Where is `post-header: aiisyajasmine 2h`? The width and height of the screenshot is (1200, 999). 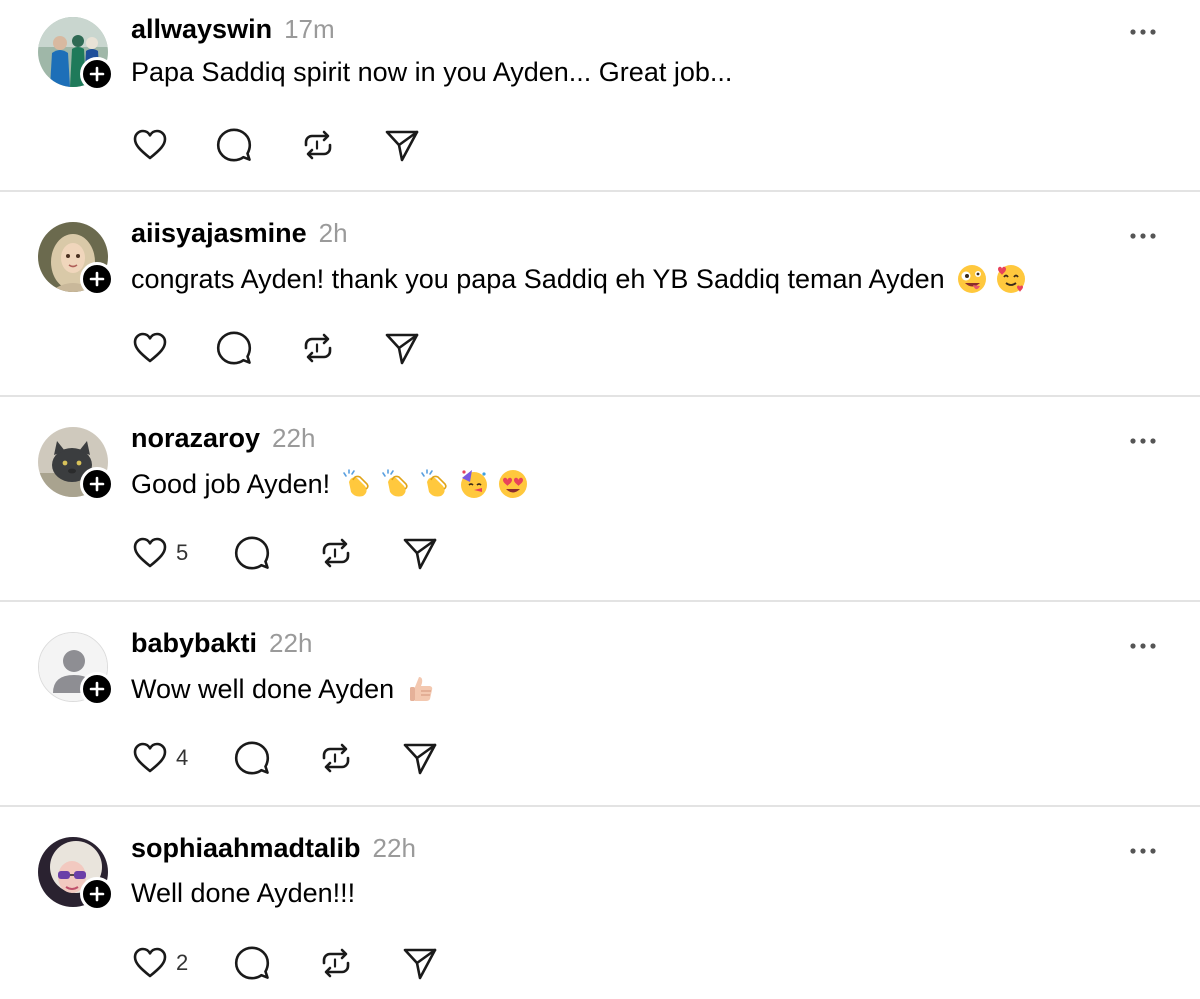
post-header: aiisyajasmine 2h is located at coordinates (239, 236).